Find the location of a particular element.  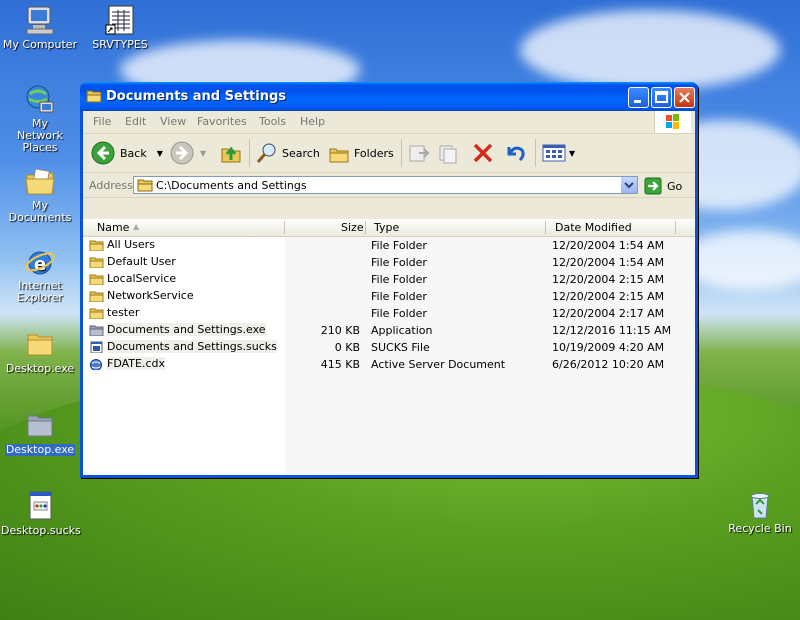

network-icon is located at coordinates (40, 100).